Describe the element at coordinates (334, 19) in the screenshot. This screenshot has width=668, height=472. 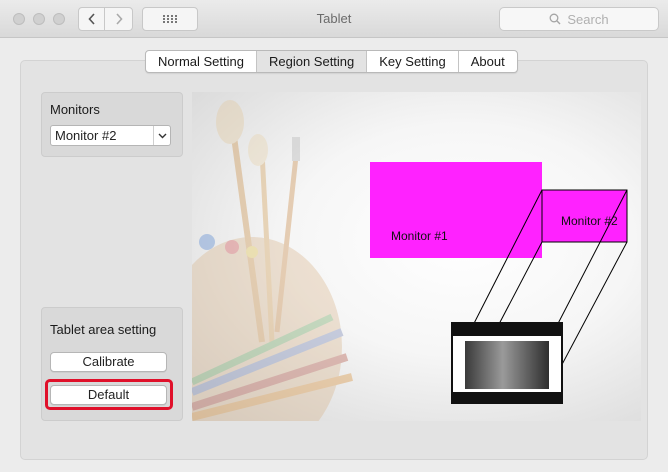
I see `title-bar: Tablet Search` at that location.